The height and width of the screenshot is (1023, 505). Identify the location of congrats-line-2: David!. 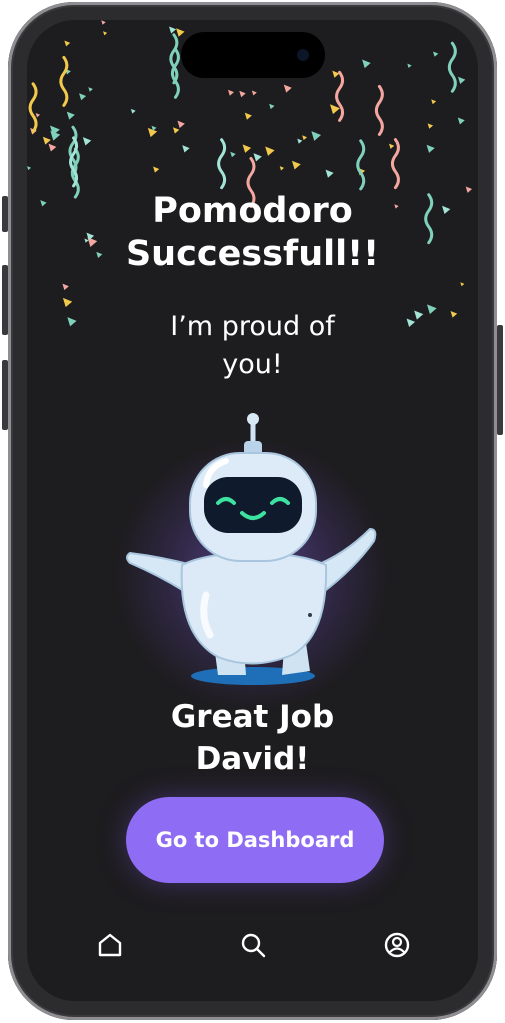
(252, 759).